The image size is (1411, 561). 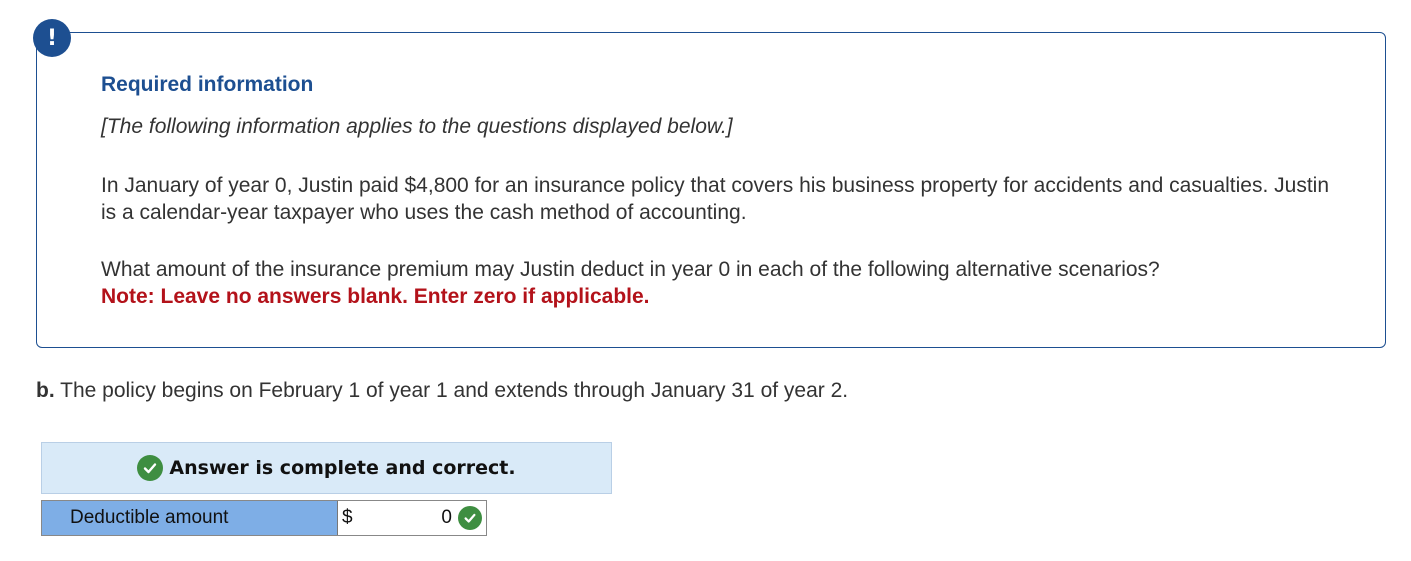 I want to click on currency-symbol: $, so click(x=347, y=517).